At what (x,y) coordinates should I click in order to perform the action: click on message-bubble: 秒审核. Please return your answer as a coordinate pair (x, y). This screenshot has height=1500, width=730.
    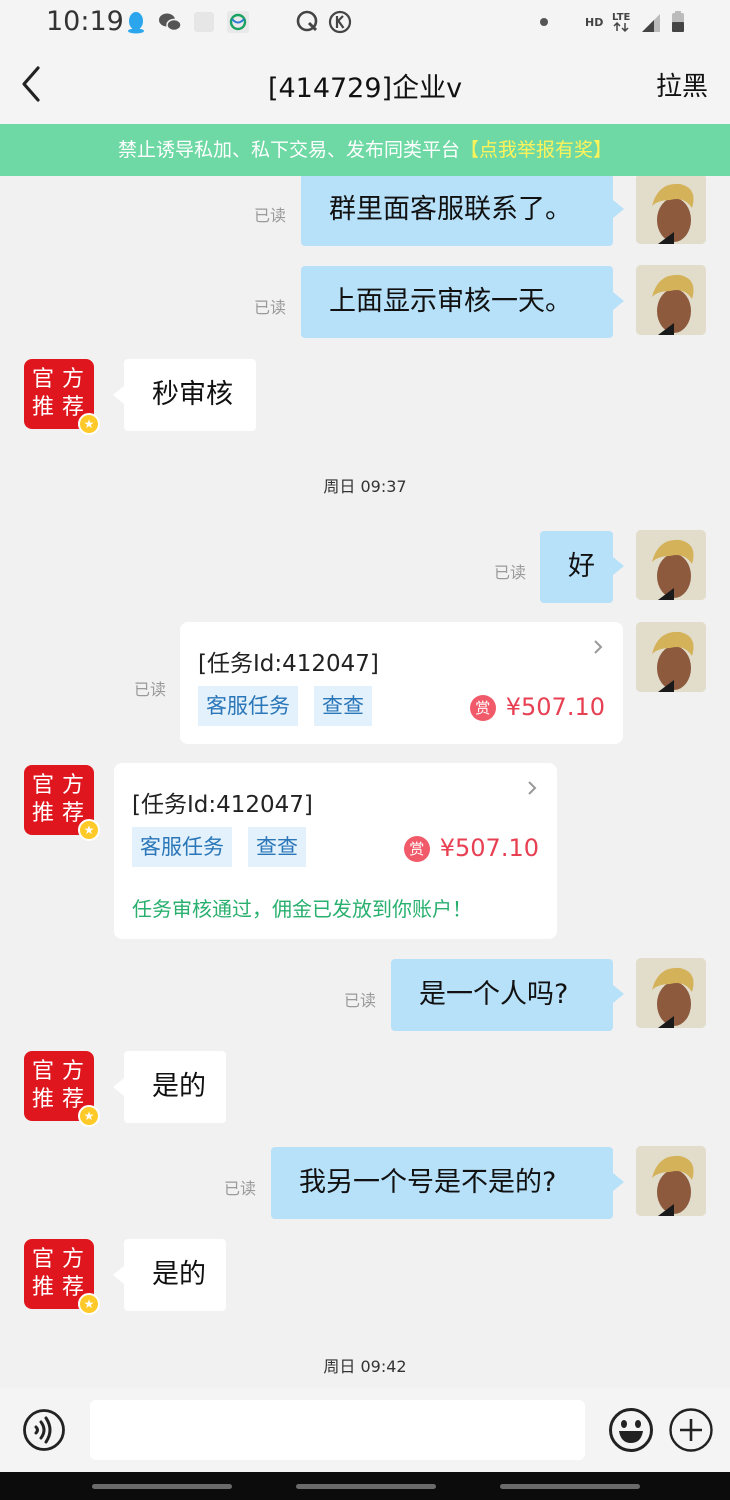
    Looking at the image, I should click on (190, 395).